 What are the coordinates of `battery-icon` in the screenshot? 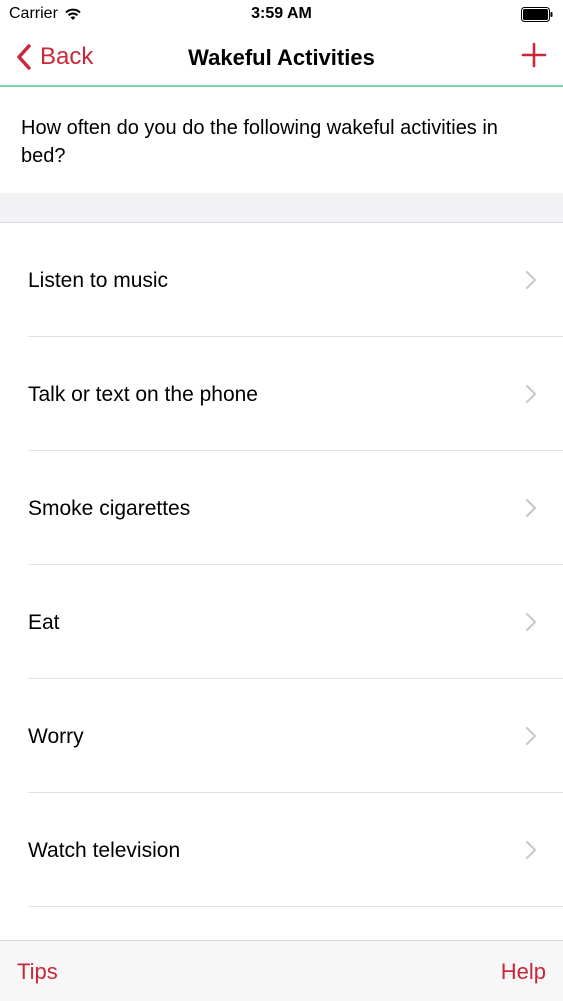 It's located at (537, 14).